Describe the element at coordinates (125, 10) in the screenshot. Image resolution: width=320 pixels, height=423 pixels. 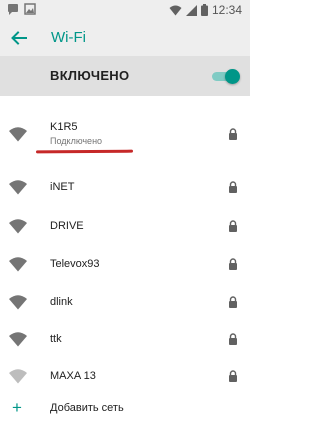
I see `status-bar: 12:34` at that location.